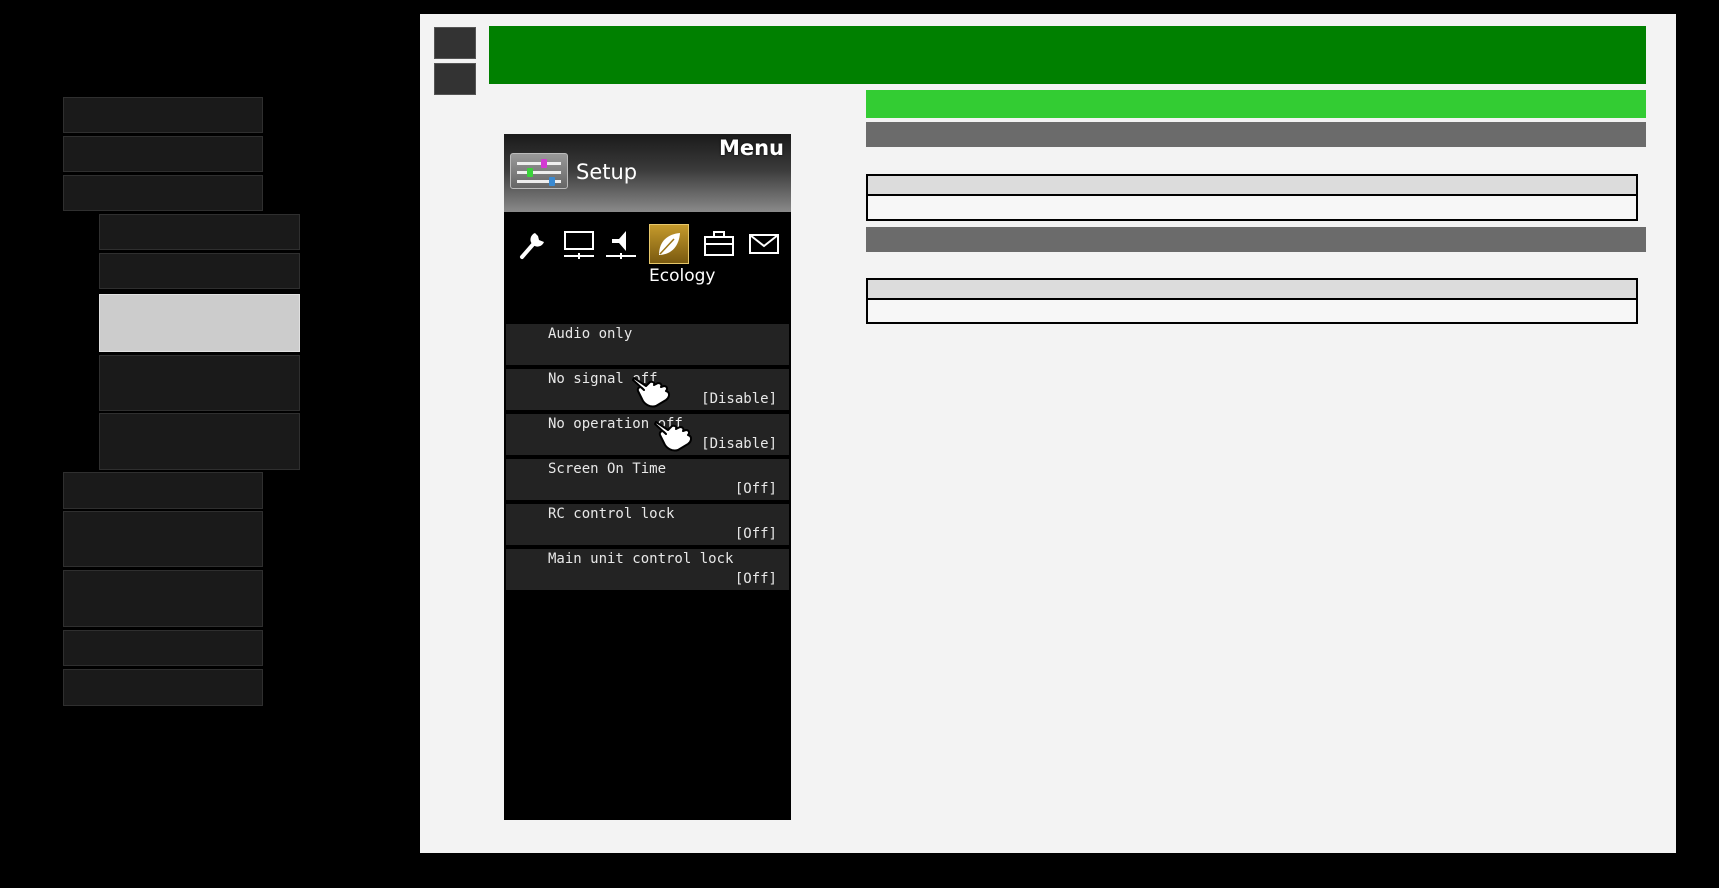  I want to click on menu-item-label: RC control lock, so click(611, 514).